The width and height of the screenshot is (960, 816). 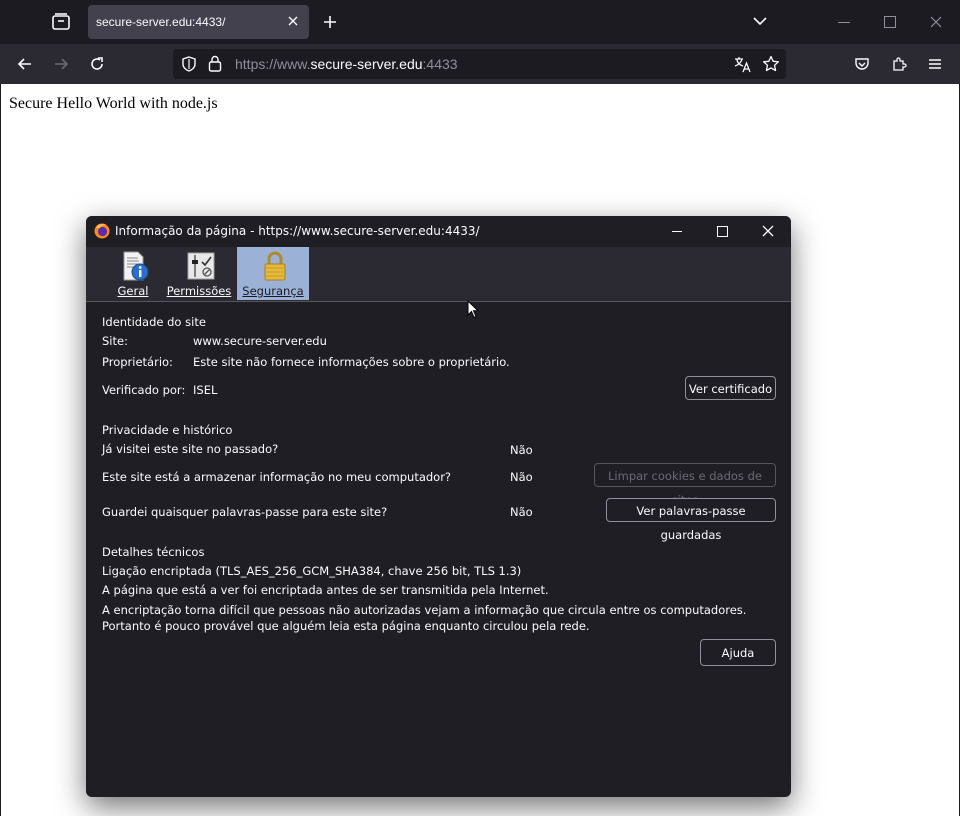 I want to click on site-value: www.secure-server.edu, so click(x=260, y=341).